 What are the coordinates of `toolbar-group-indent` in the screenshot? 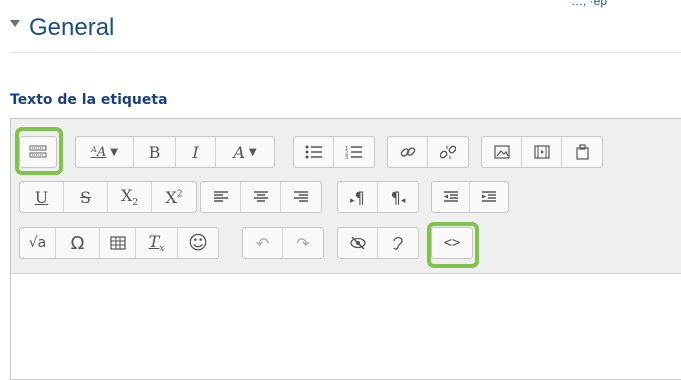 It's located at (470, 197).